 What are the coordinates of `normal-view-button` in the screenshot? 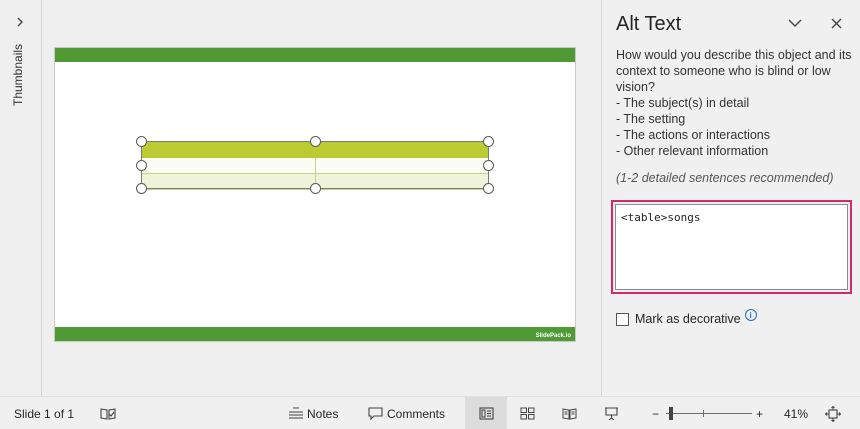 It's located at (486, 413).